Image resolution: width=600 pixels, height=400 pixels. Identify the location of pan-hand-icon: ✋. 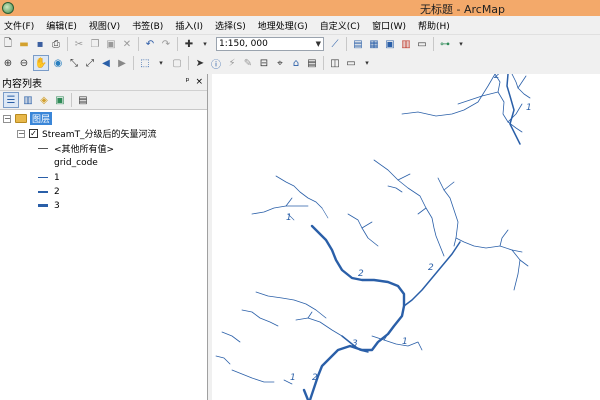
(41, 63).